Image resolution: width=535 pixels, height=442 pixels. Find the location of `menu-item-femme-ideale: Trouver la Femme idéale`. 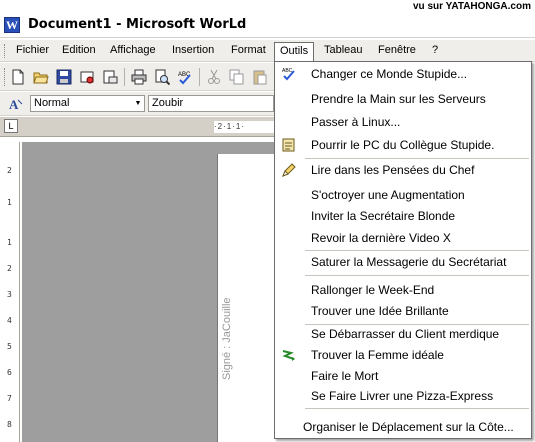

menu-item-femme-ideale: Trouver la Femme idéale is located at coordinates (403, 355).